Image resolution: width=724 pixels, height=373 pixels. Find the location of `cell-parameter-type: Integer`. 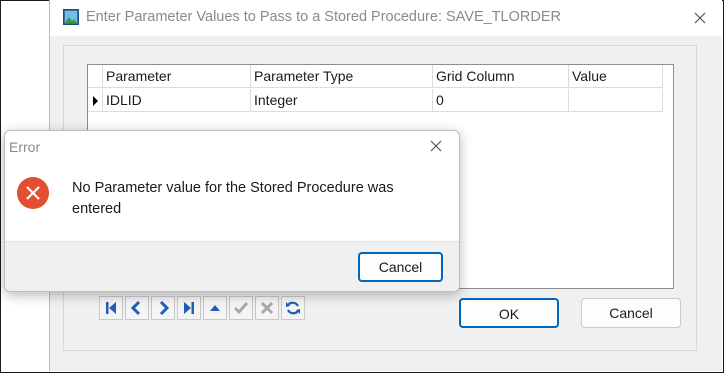

cell-parameter-type: Integer is located at coordinates (342, 100).